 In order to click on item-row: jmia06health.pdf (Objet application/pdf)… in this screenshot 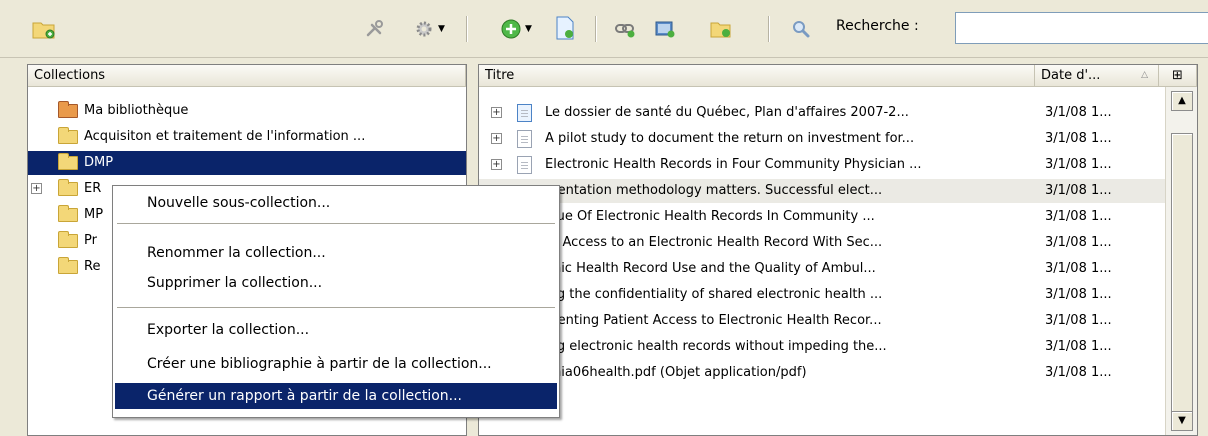, I will do `click(822, 373)`.